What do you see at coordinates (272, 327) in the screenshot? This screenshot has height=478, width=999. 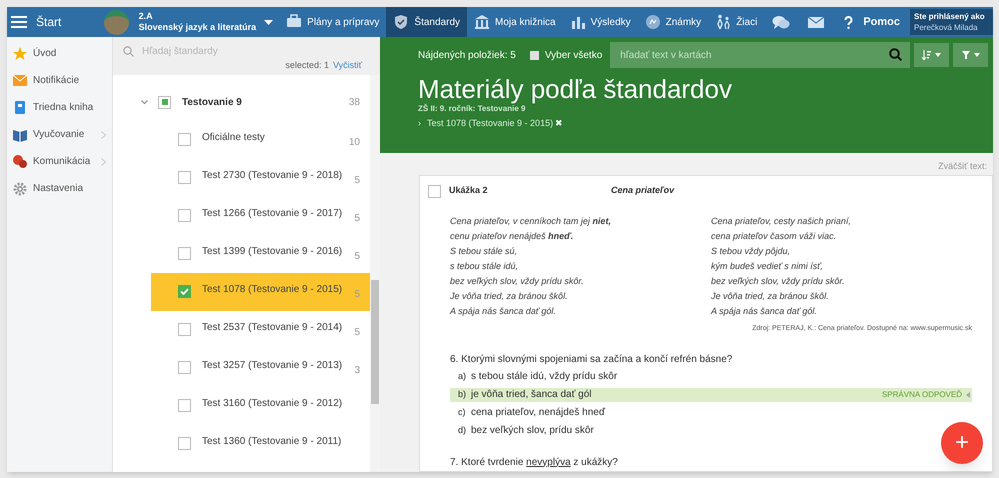 I see `tree-node-label: Test 2537 (Testovanie 9 - 2014)` at bounding box center [272, 327].